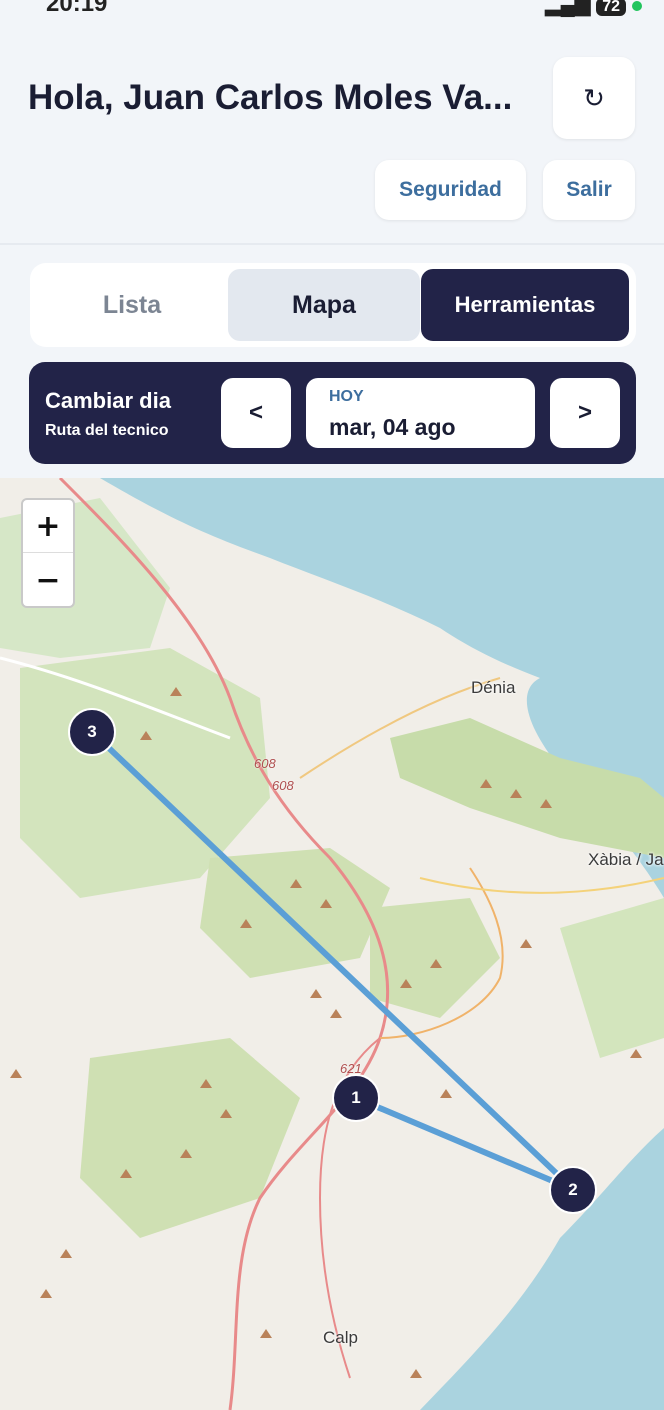 The height and width of the screenshot is (1410, 664). I want to click on place-label: Calp, so click(340, 1337).